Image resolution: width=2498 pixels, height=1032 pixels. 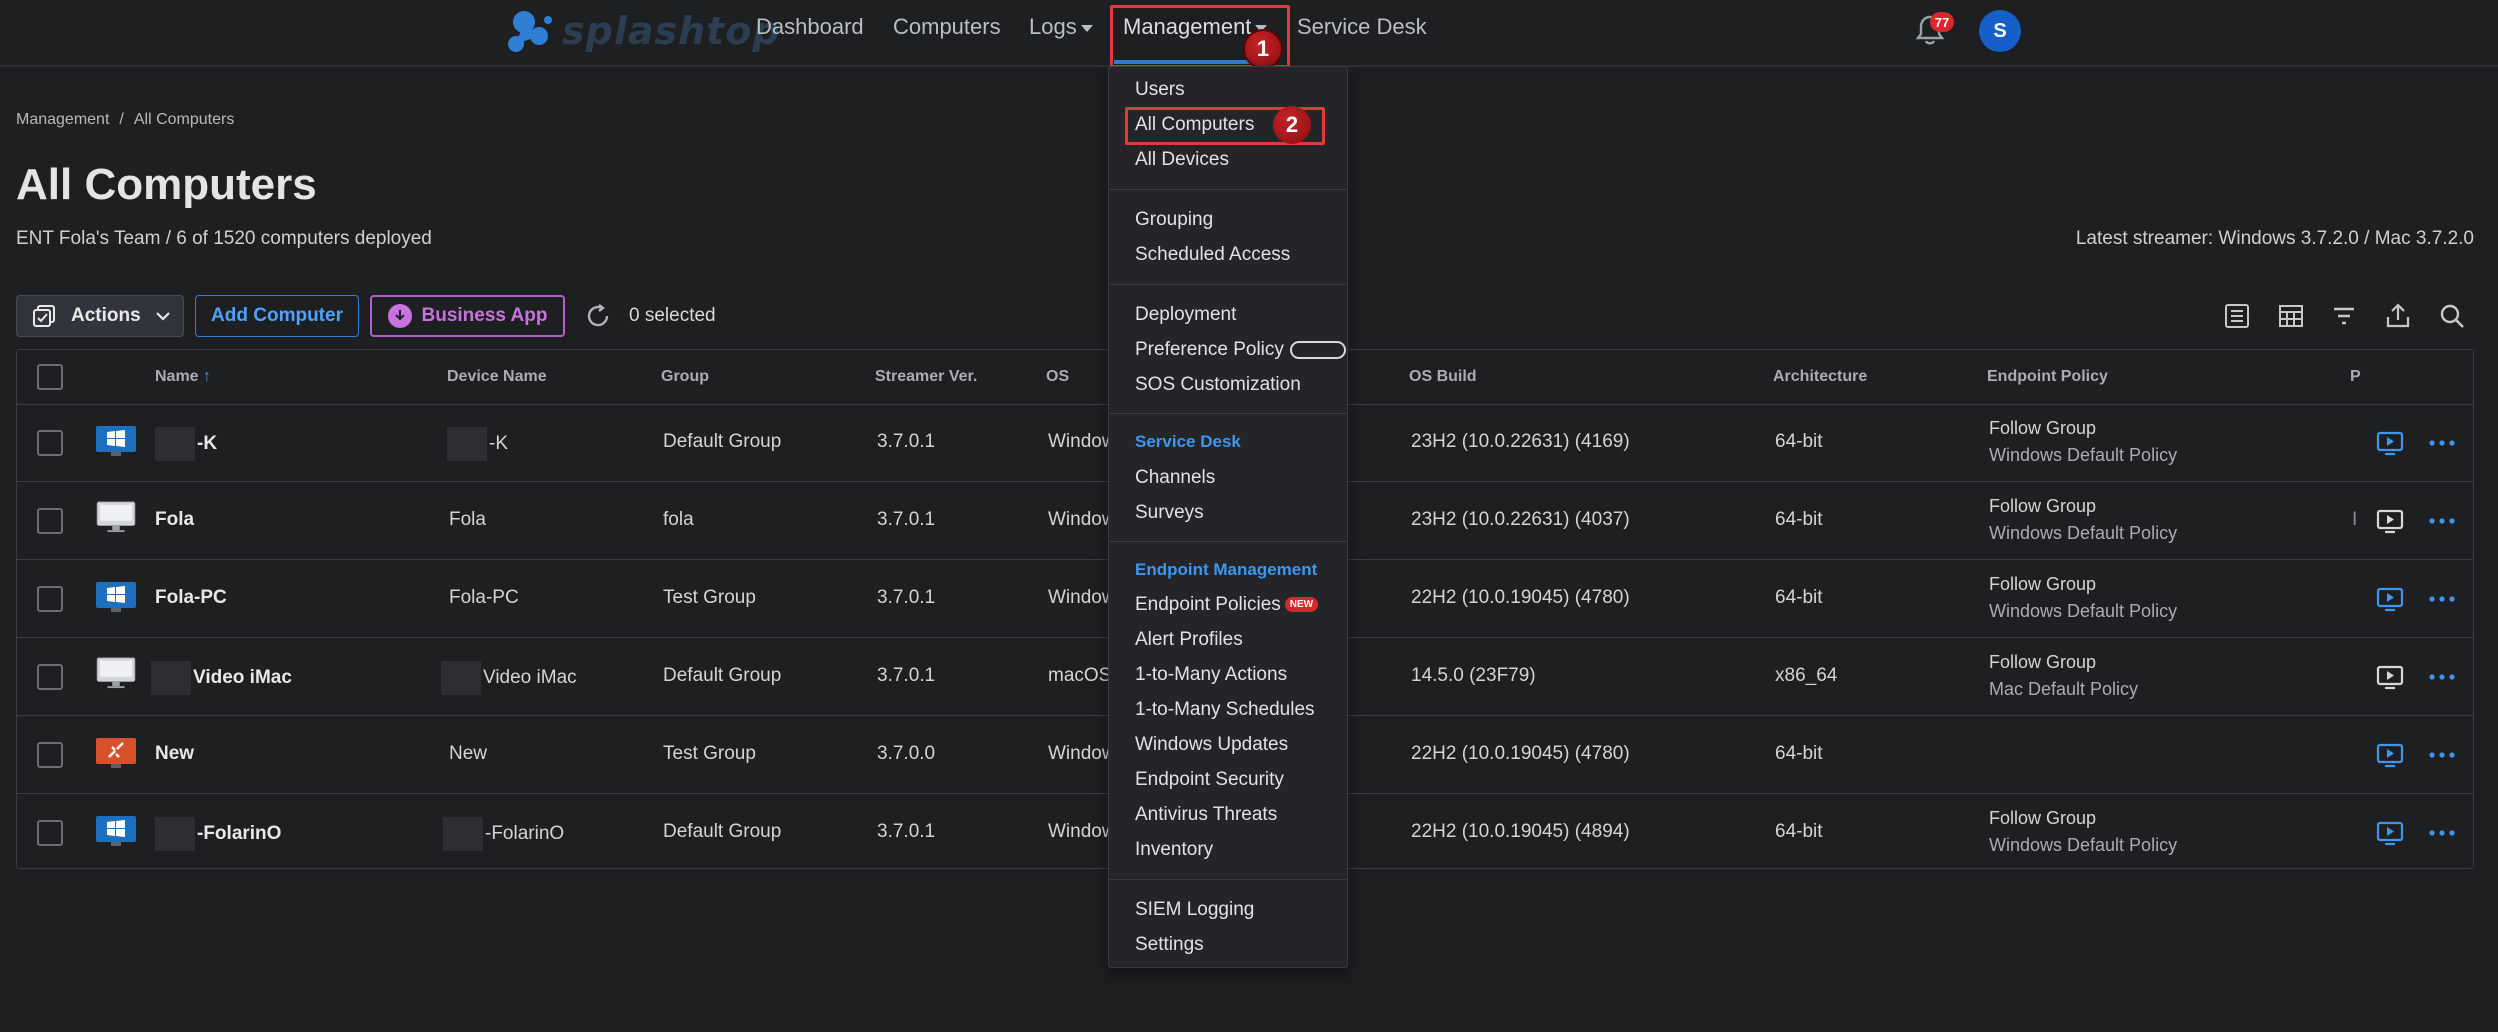 What do you see at coordinates (1212, 255) in the screenshot?
I see `menu-item-scheduled-access: Scheduled Access` at bounding box center [1212, 255].